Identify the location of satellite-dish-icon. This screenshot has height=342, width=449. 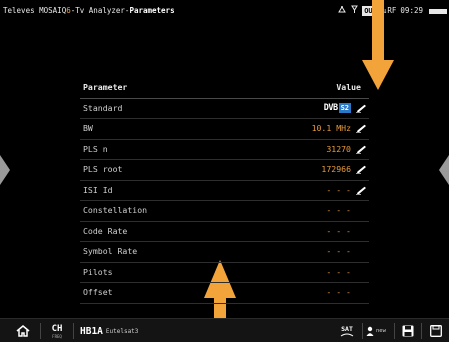
(342, 11).